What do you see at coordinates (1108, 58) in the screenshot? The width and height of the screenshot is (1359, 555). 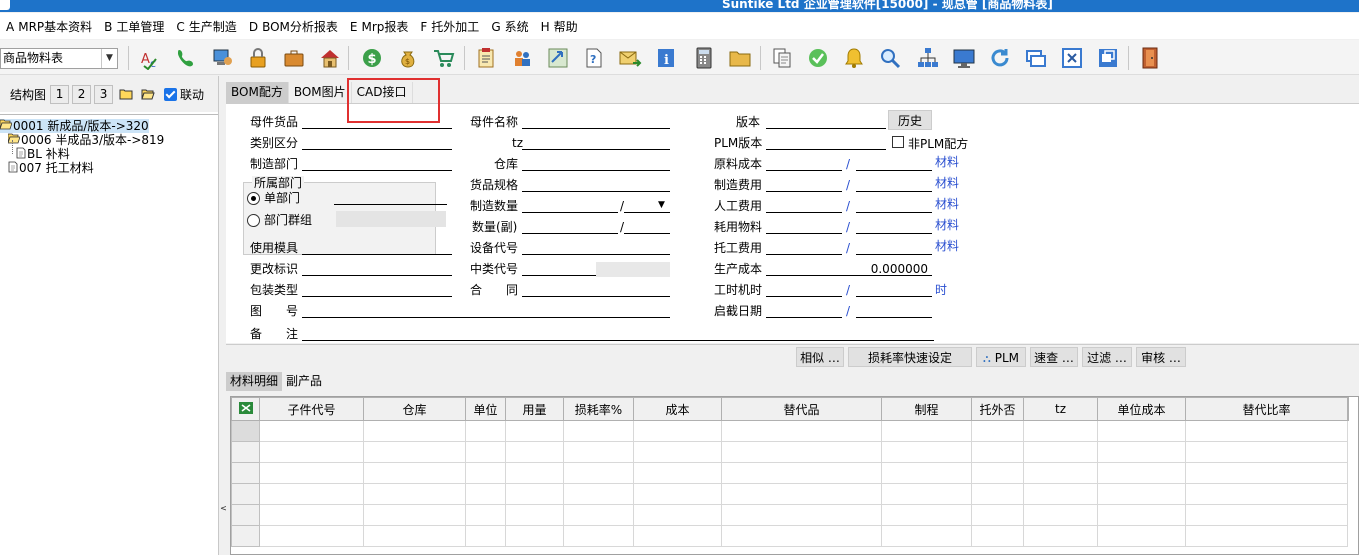 I see `restore-window-icon` at bounding box center [1108, 58].